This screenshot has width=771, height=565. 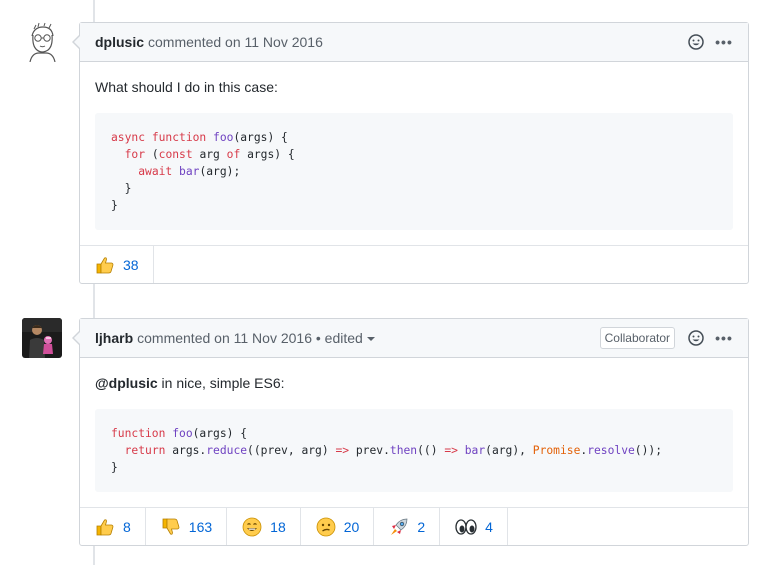 What do you see at coordinates (179, 154) in the screenshot?
I see `code-token: const` at bounding box center [179, 154].